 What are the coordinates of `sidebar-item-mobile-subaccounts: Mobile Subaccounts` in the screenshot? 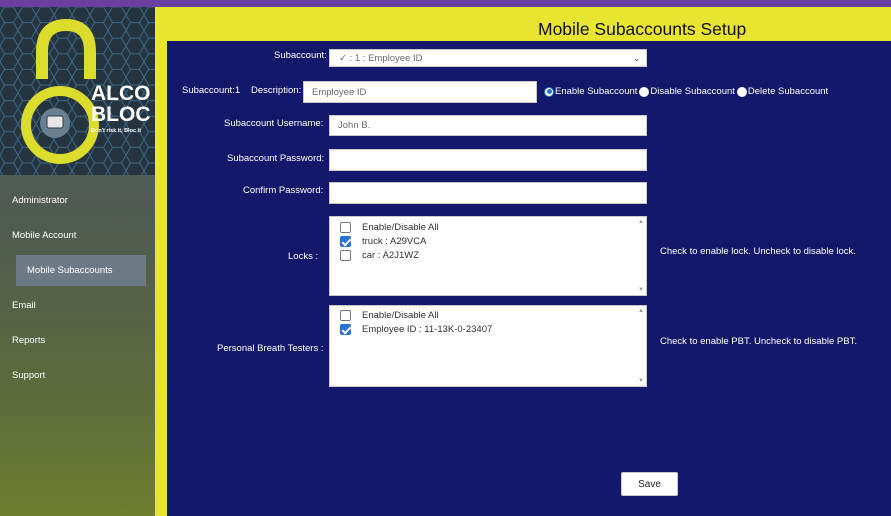 It's located at (81, 270).